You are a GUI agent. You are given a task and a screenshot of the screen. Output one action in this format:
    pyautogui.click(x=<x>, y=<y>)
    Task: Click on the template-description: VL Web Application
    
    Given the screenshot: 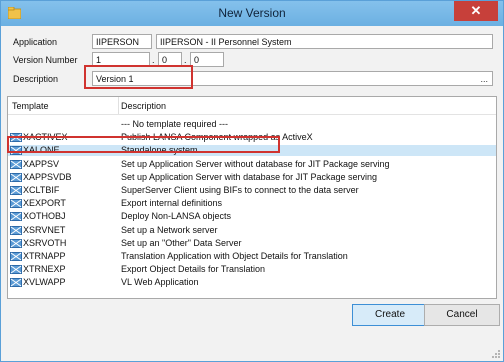 What is the action you would take?
    pyautogui.click(x=160, y=282)
    